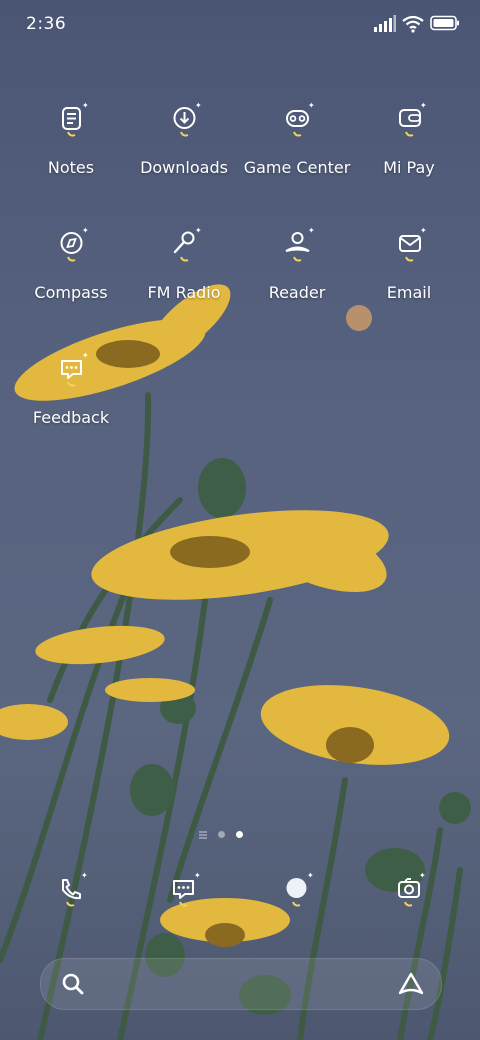  I want to click on camera-icon: ✦, so click(412, 889).